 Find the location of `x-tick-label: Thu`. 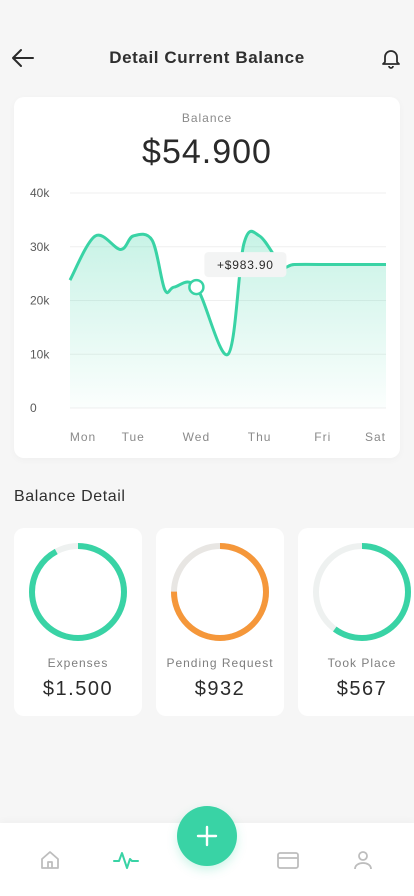

x-tick-label: Thu is located at coordinates (260, 437).